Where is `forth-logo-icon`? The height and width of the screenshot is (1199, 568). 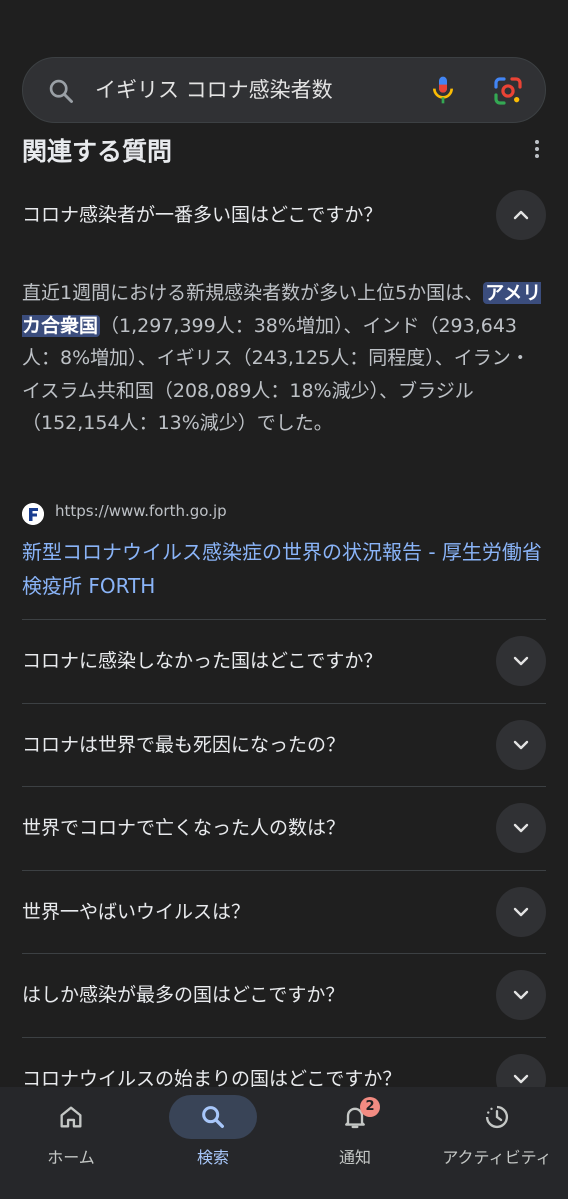 forth-logo-icon is located at coordinates (33, 514).